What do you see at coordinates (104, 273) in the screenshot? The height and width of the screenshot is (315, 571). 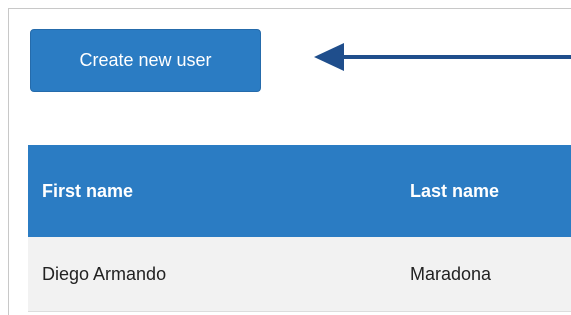 I see `cell-first-name: Diego Armando` at bounding box center [104, 273].